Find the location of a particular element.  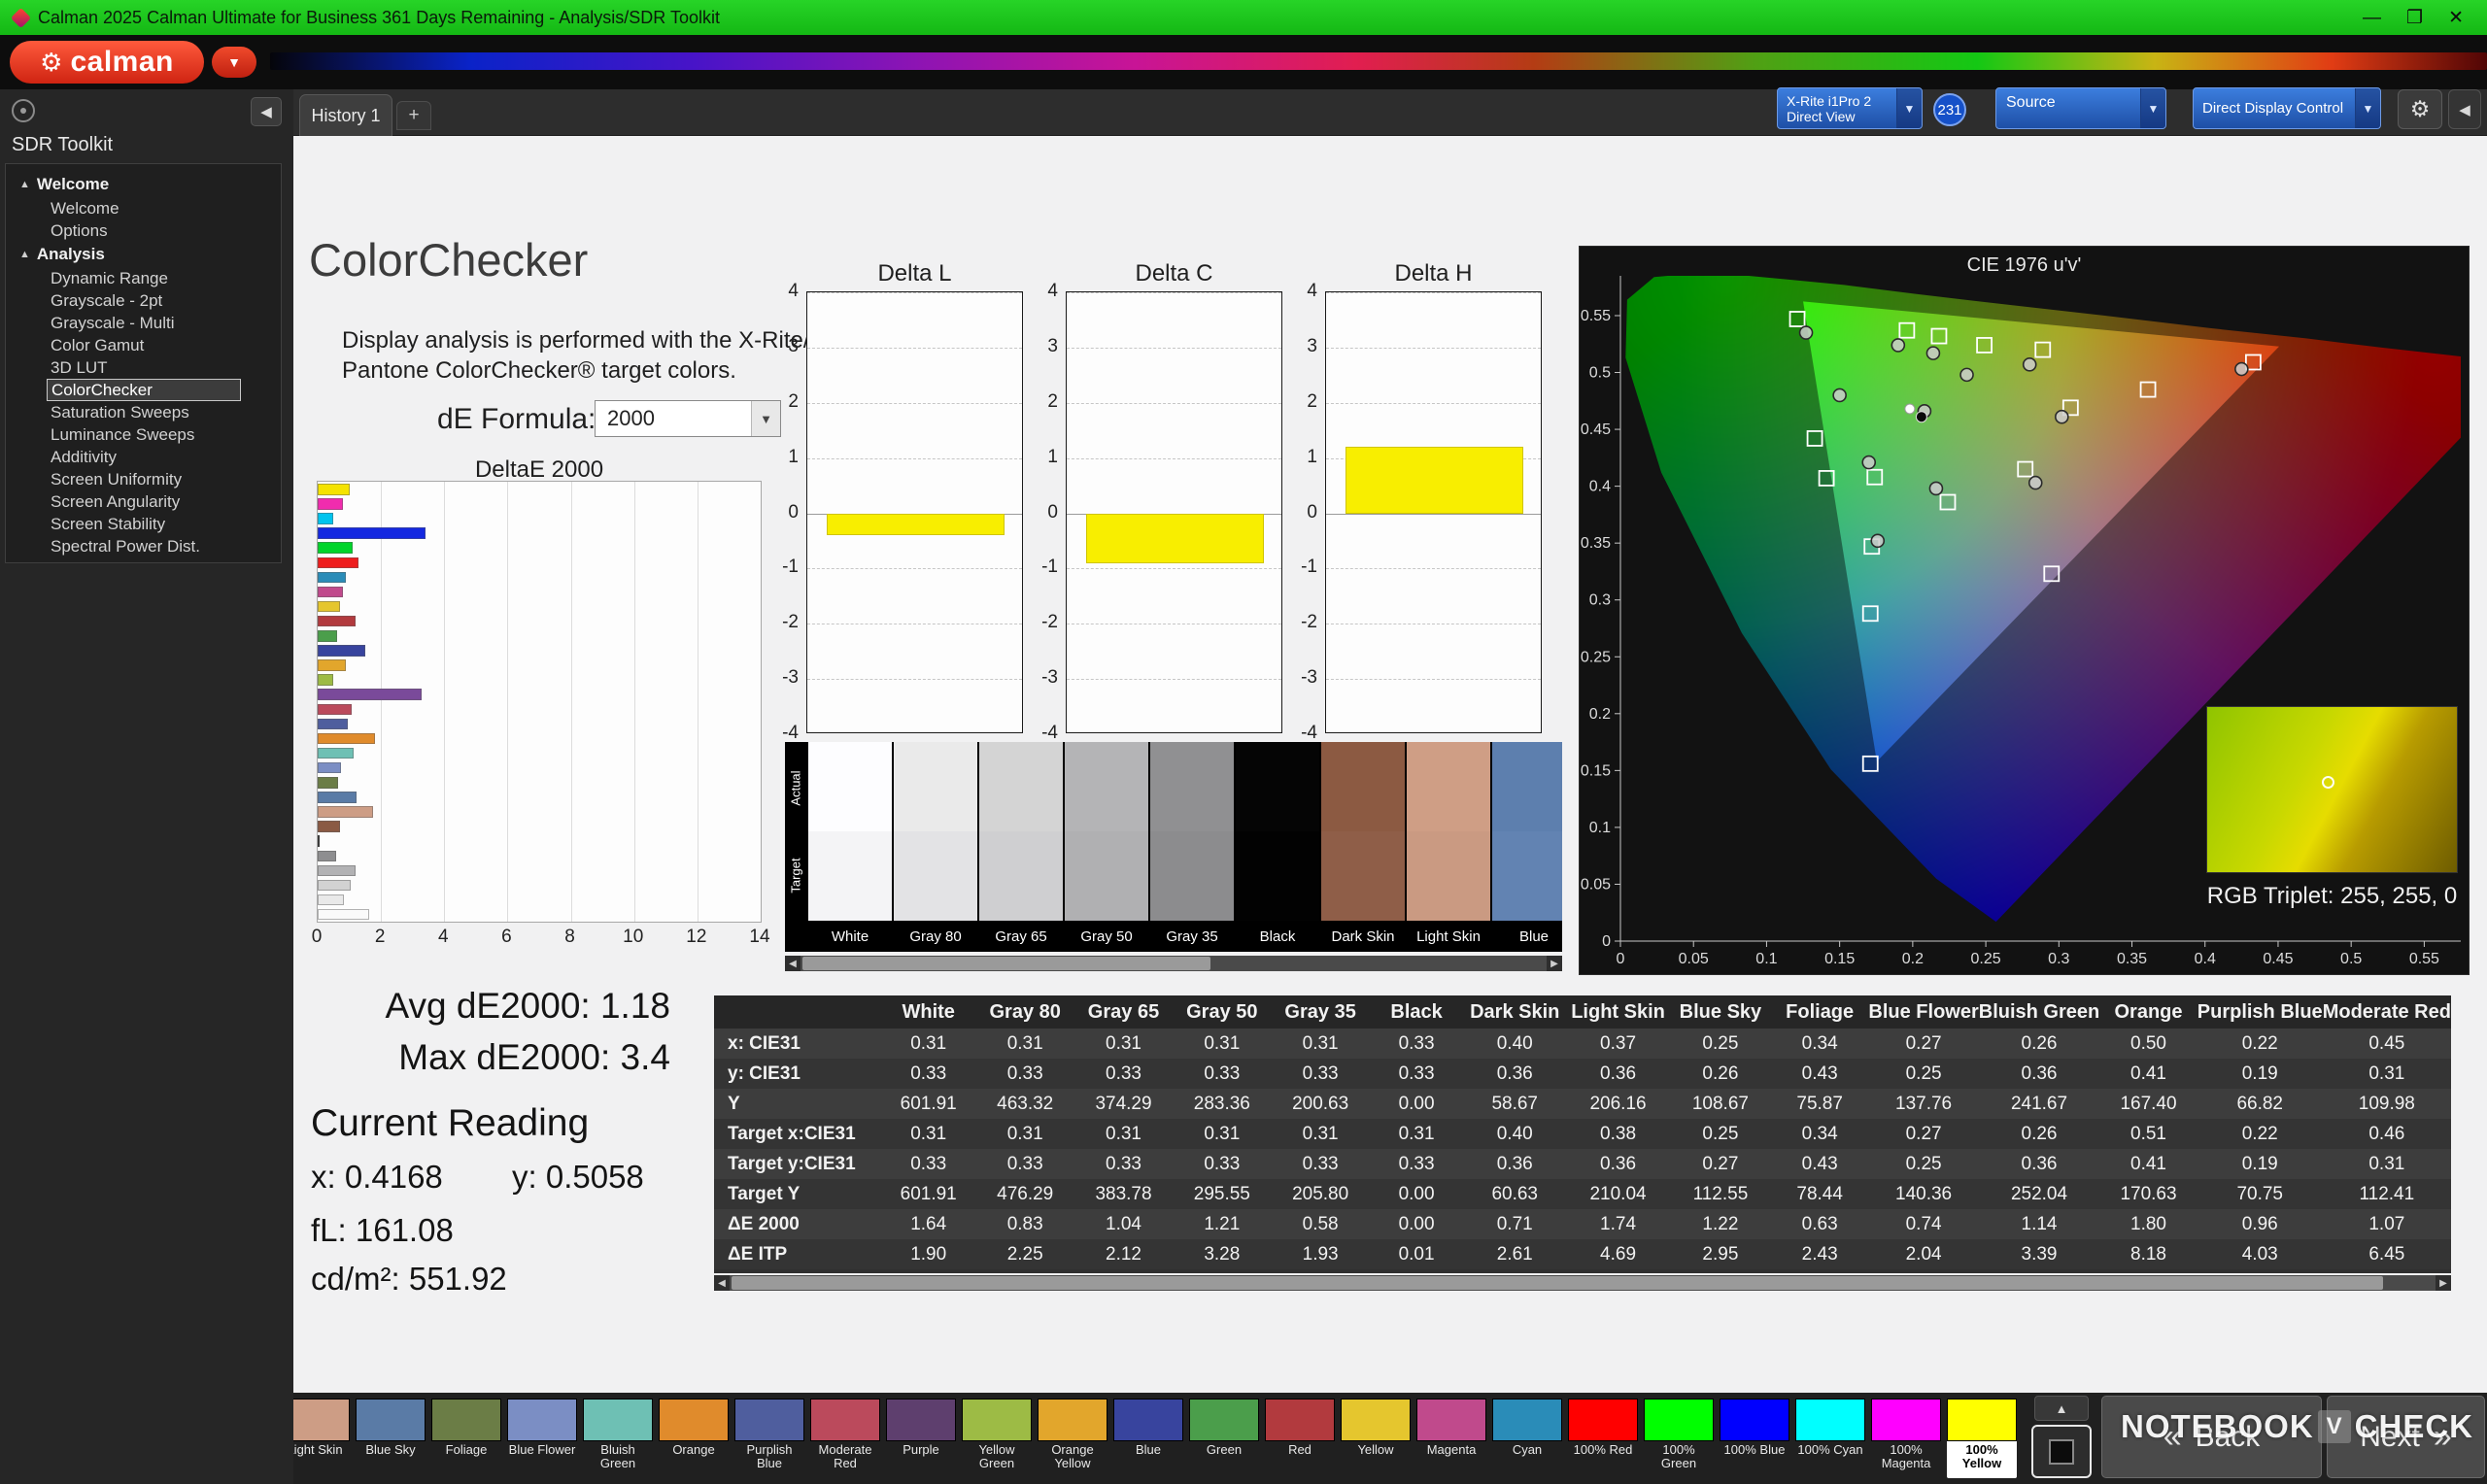

settings-gear-button: ⚙ is located at coordinates (2420, 109).